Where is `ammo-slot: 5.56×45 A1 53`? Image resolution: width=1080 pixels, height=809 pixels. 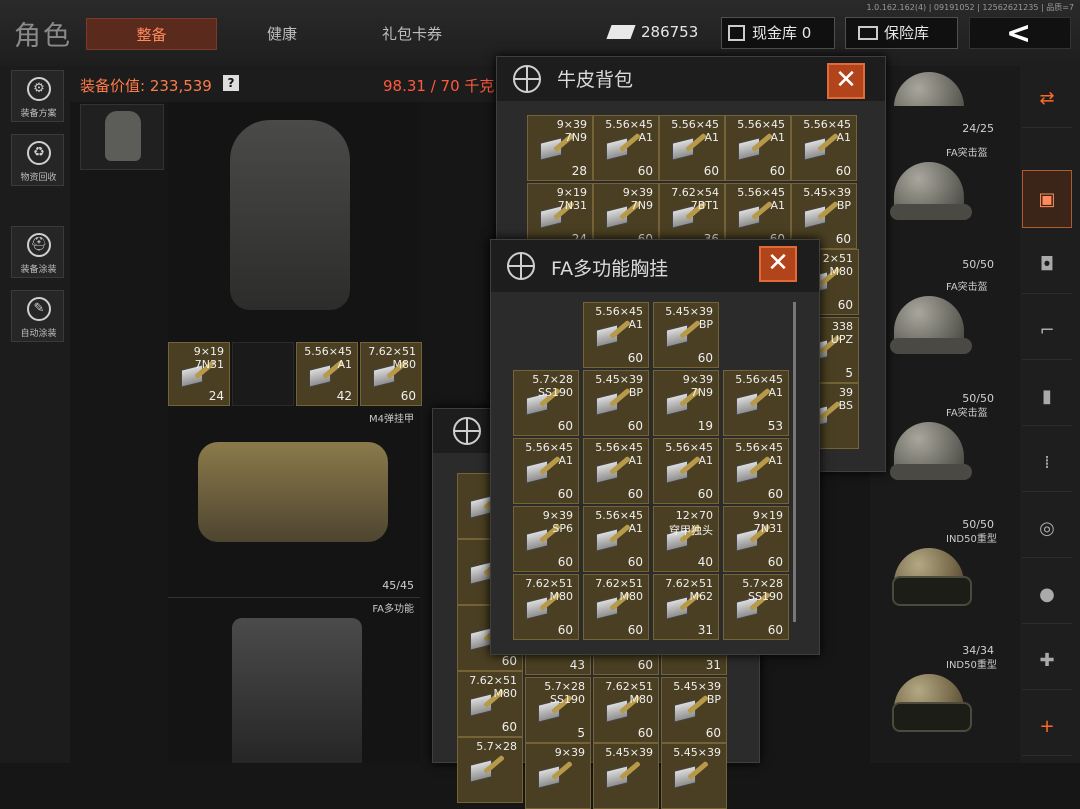 ammo-slot: 5.56×45 A1 53 is located at coordinates (756, 403).